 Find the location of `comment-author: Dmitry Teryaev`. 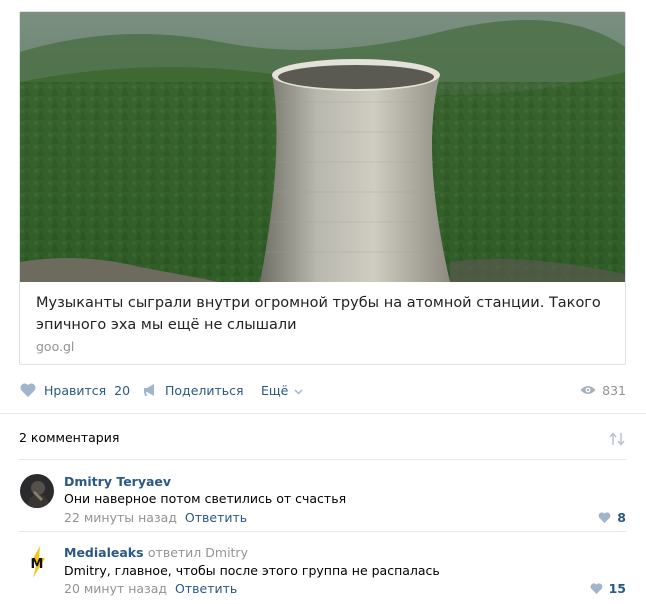

comment-author: Dmitry Teryaev is located at coordinates (117, 481).